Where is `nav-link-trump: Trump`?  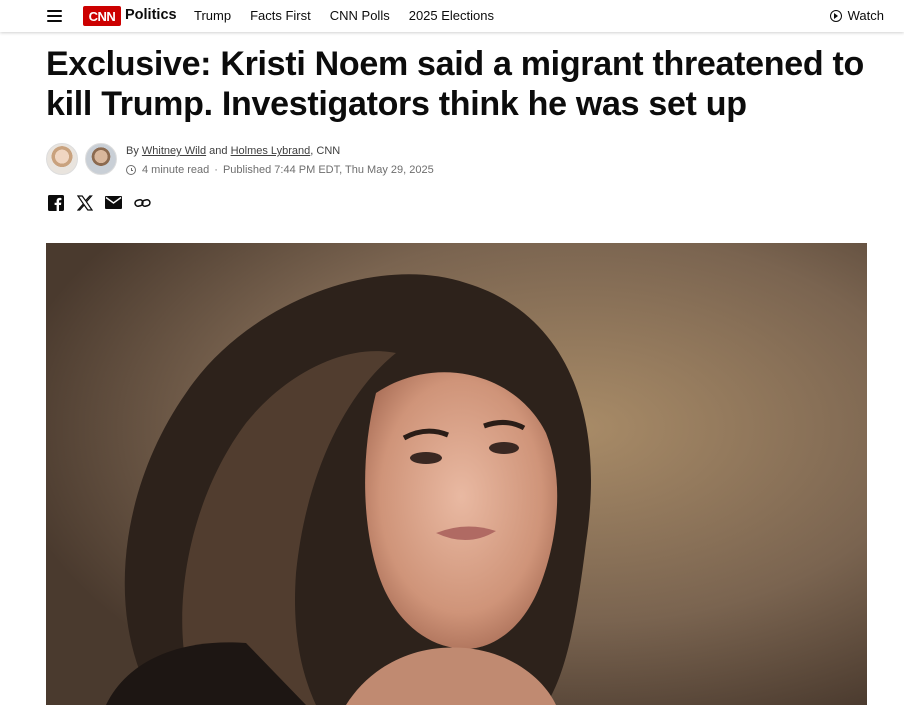 nav-link-trump: Trump is located at coordinates (212, 15).